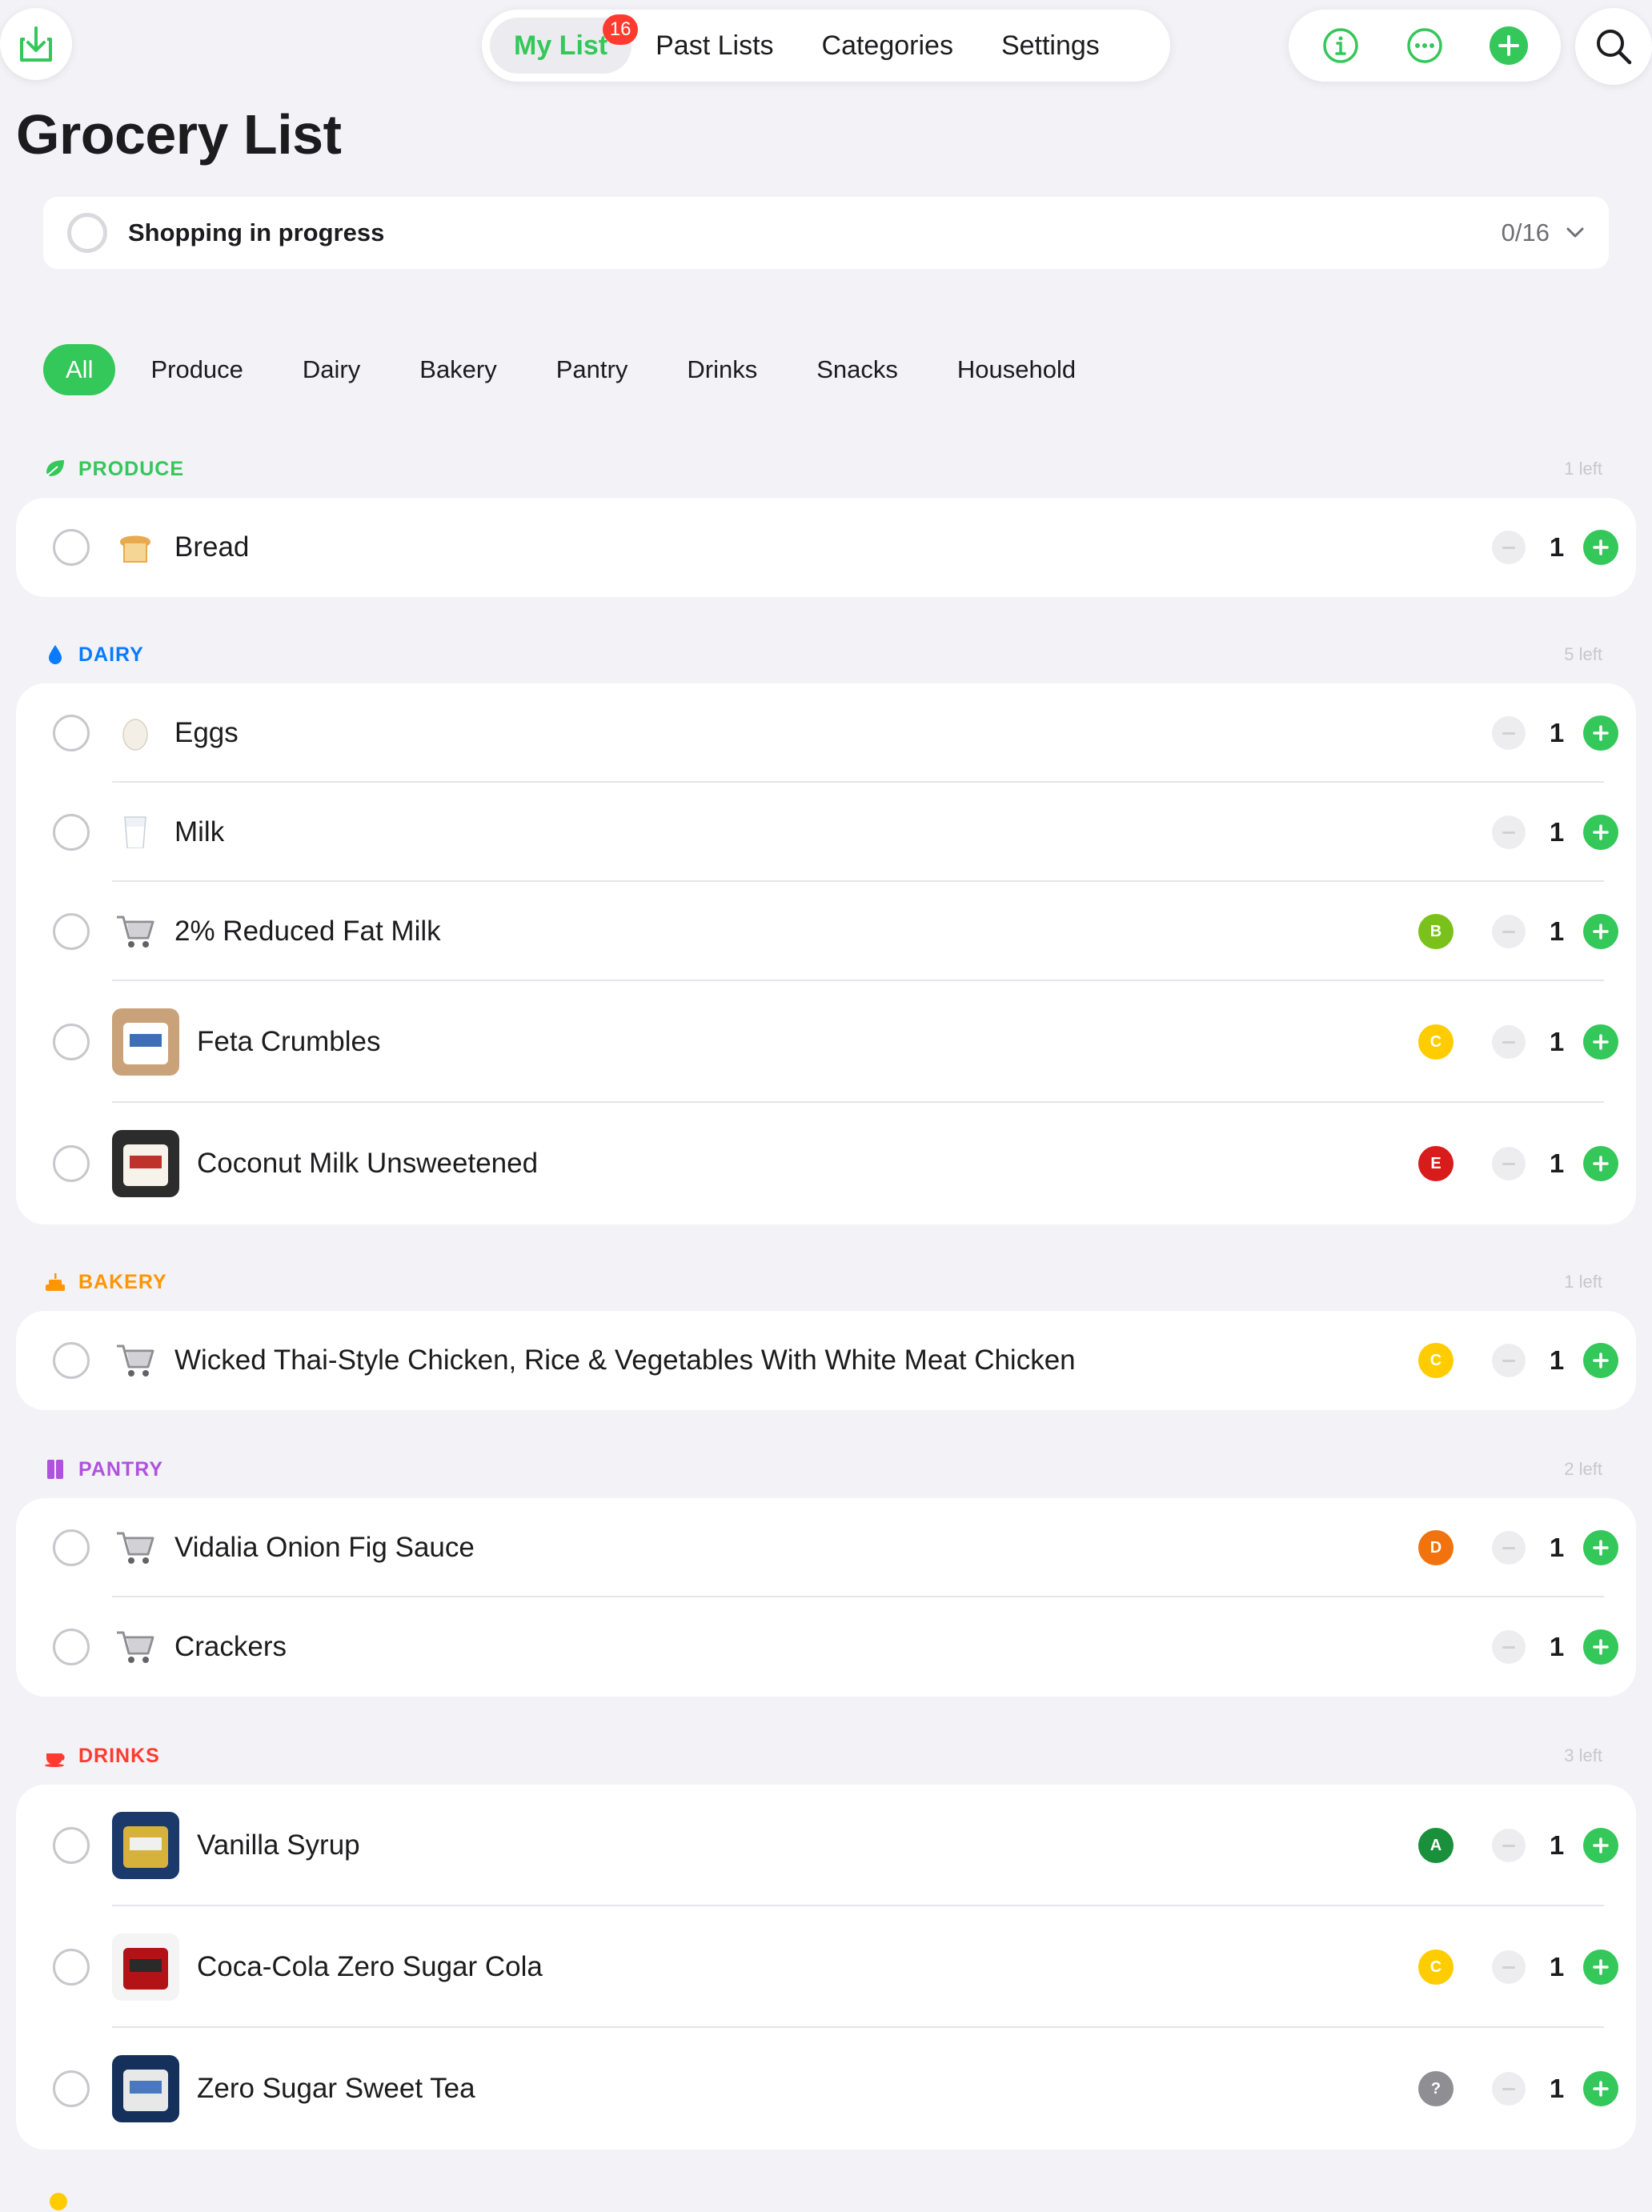 The height and width of the screenshot is (2212, 1652). I want to click on filter-chip-snacks: Snacks, so click(857, 369).